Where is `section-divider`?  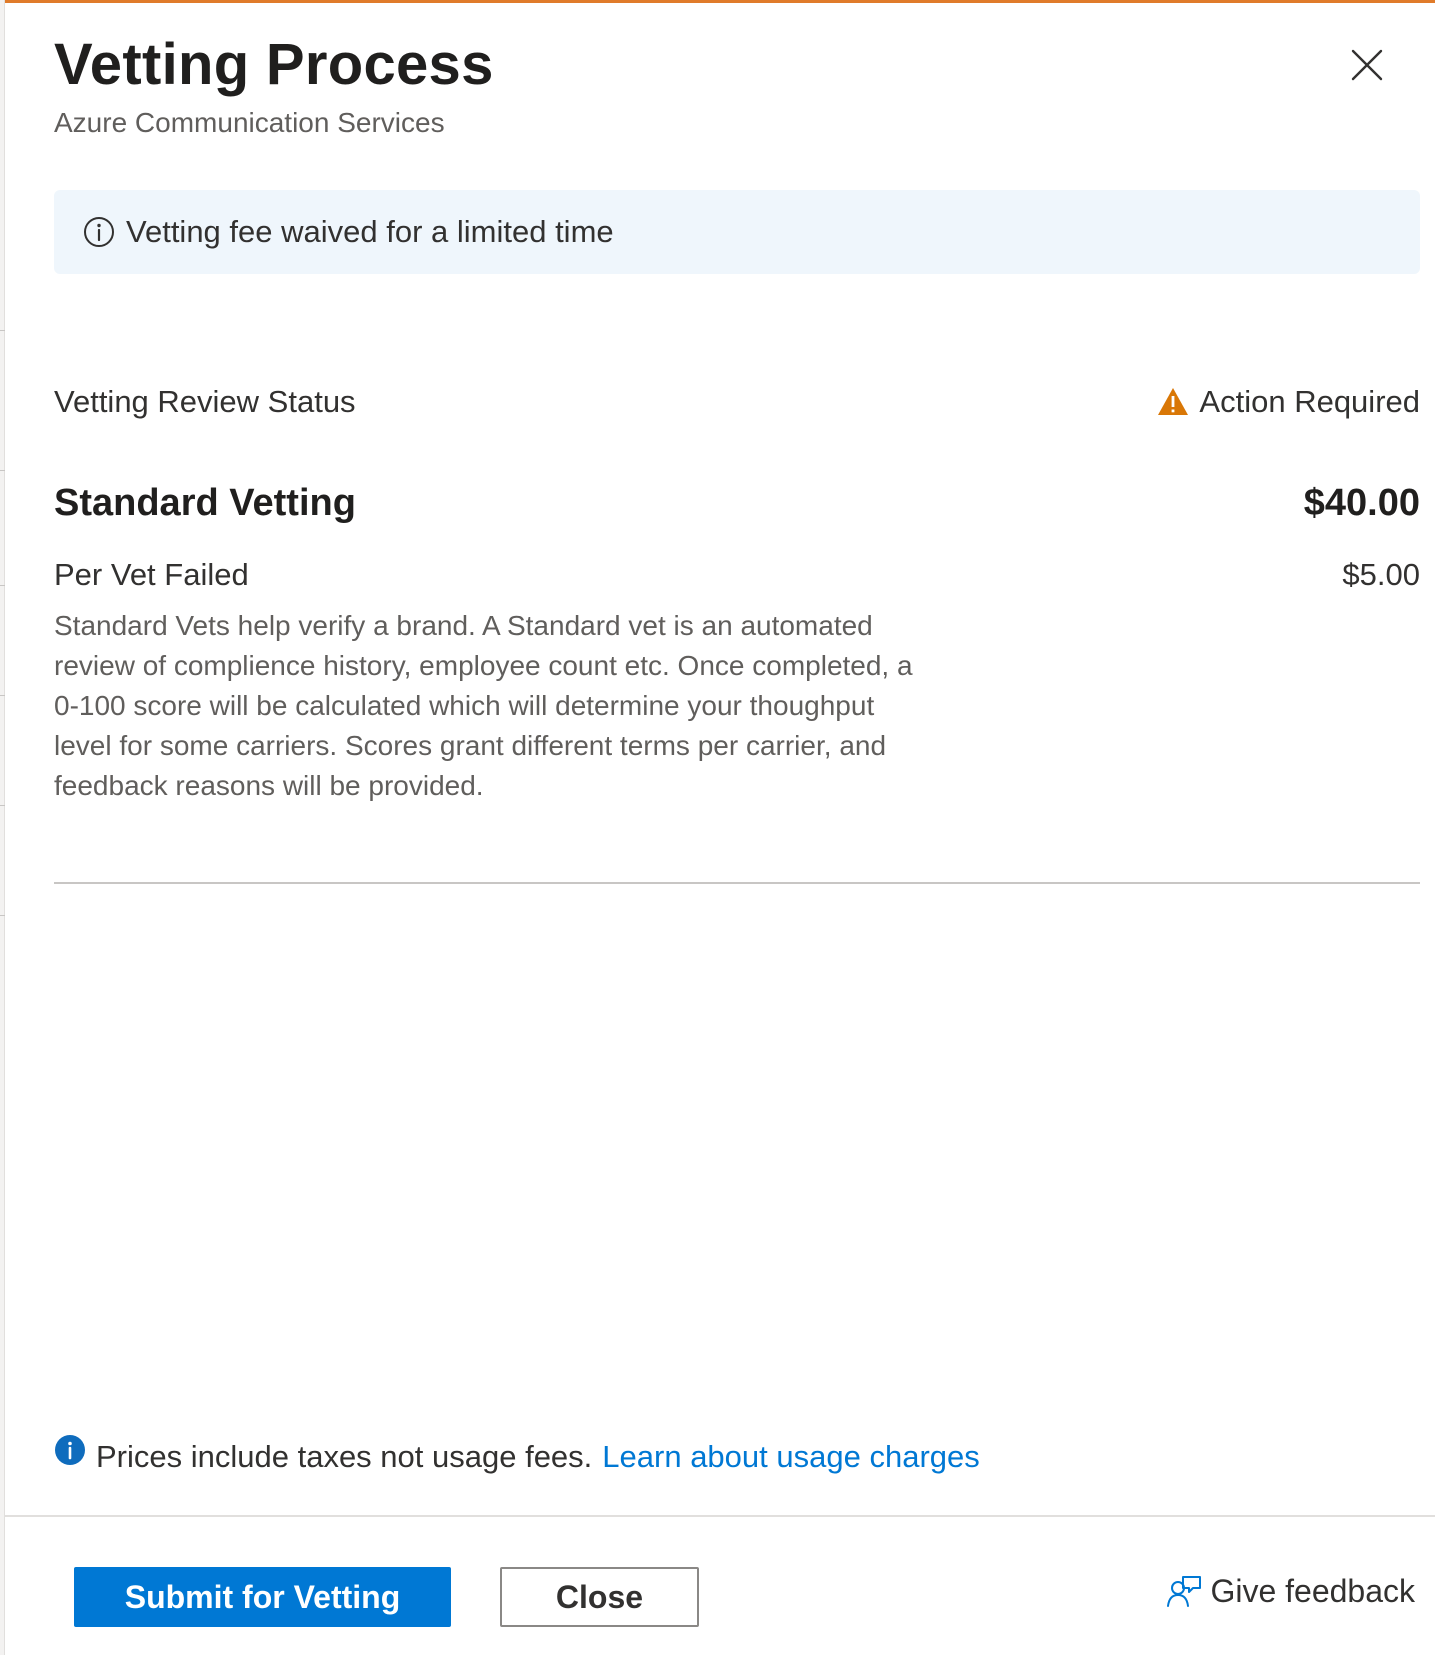 section-divider is located at coordinates (737, 883).